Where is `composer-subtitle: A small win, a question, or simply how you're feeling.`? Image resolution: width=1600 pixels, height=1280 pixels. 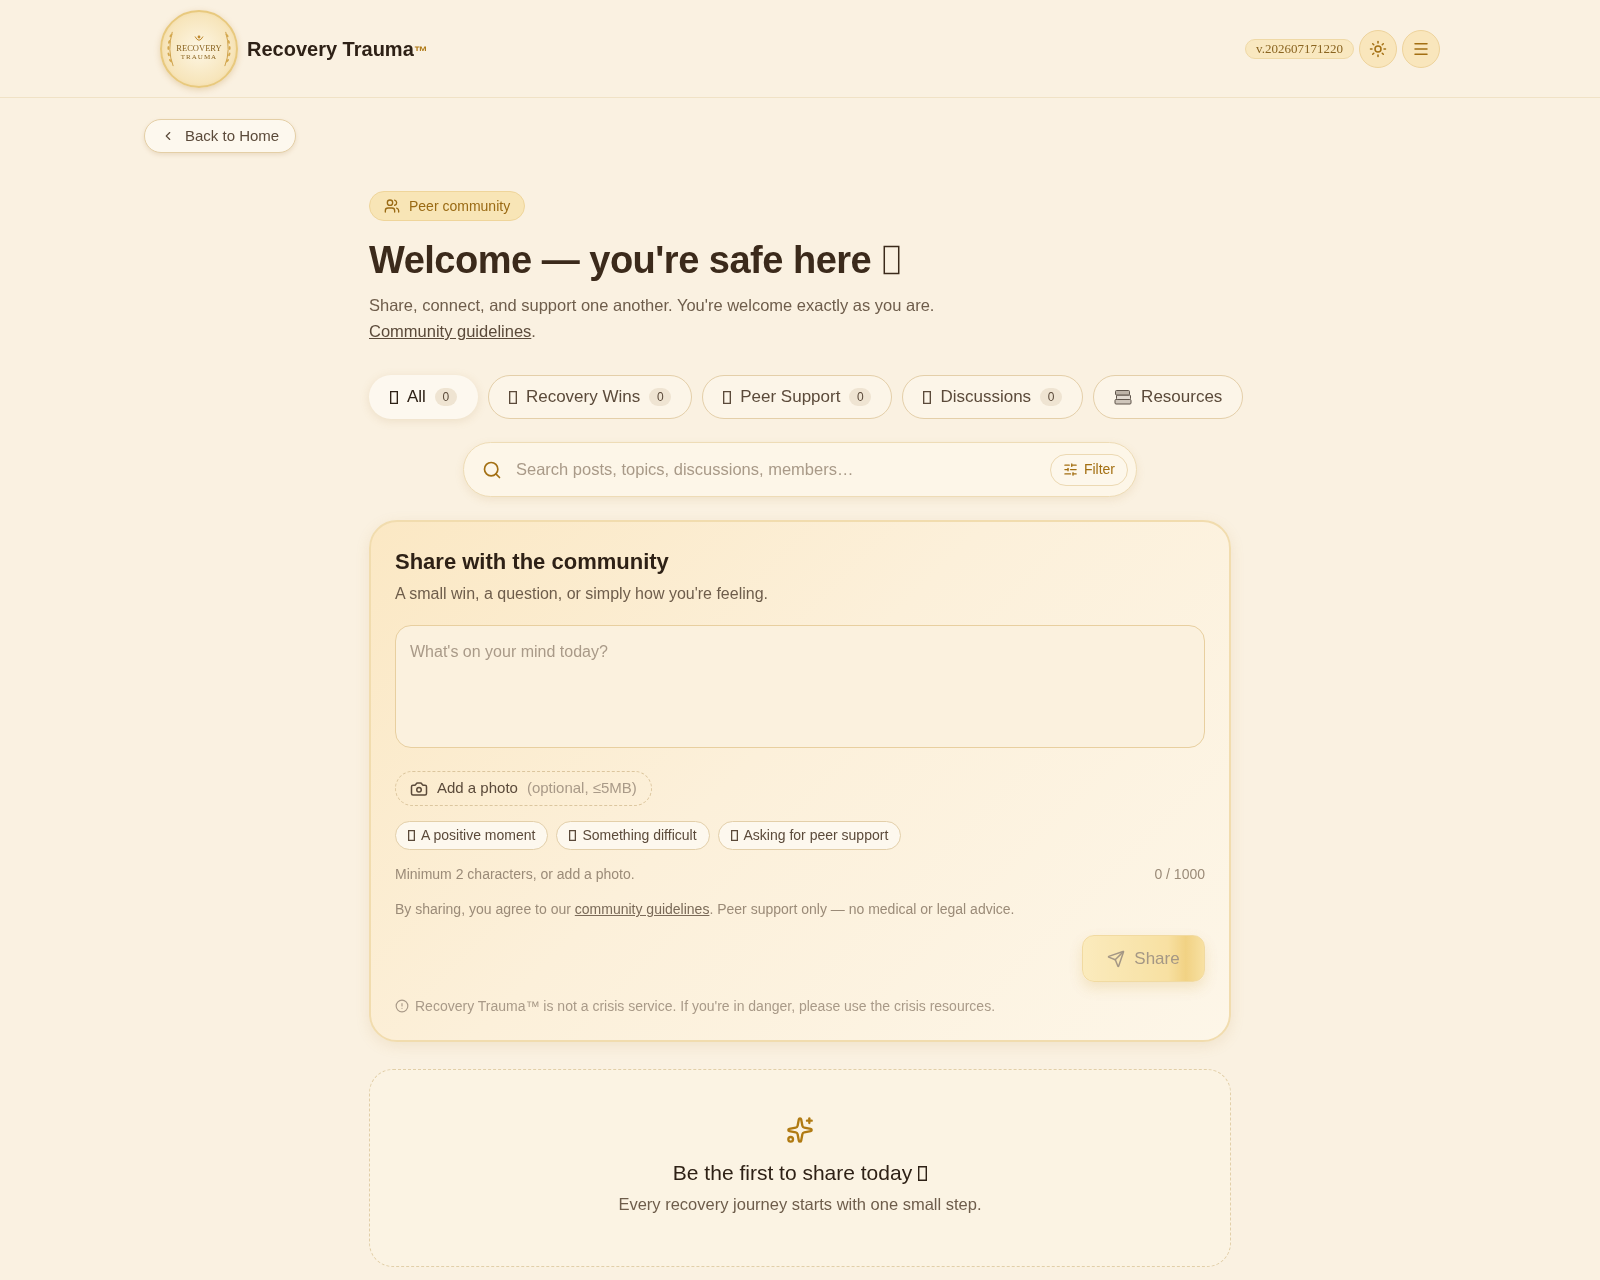 composer-subtitle: A small win, a question, or simply how you're feeling. is located at coordinates (582, 594).